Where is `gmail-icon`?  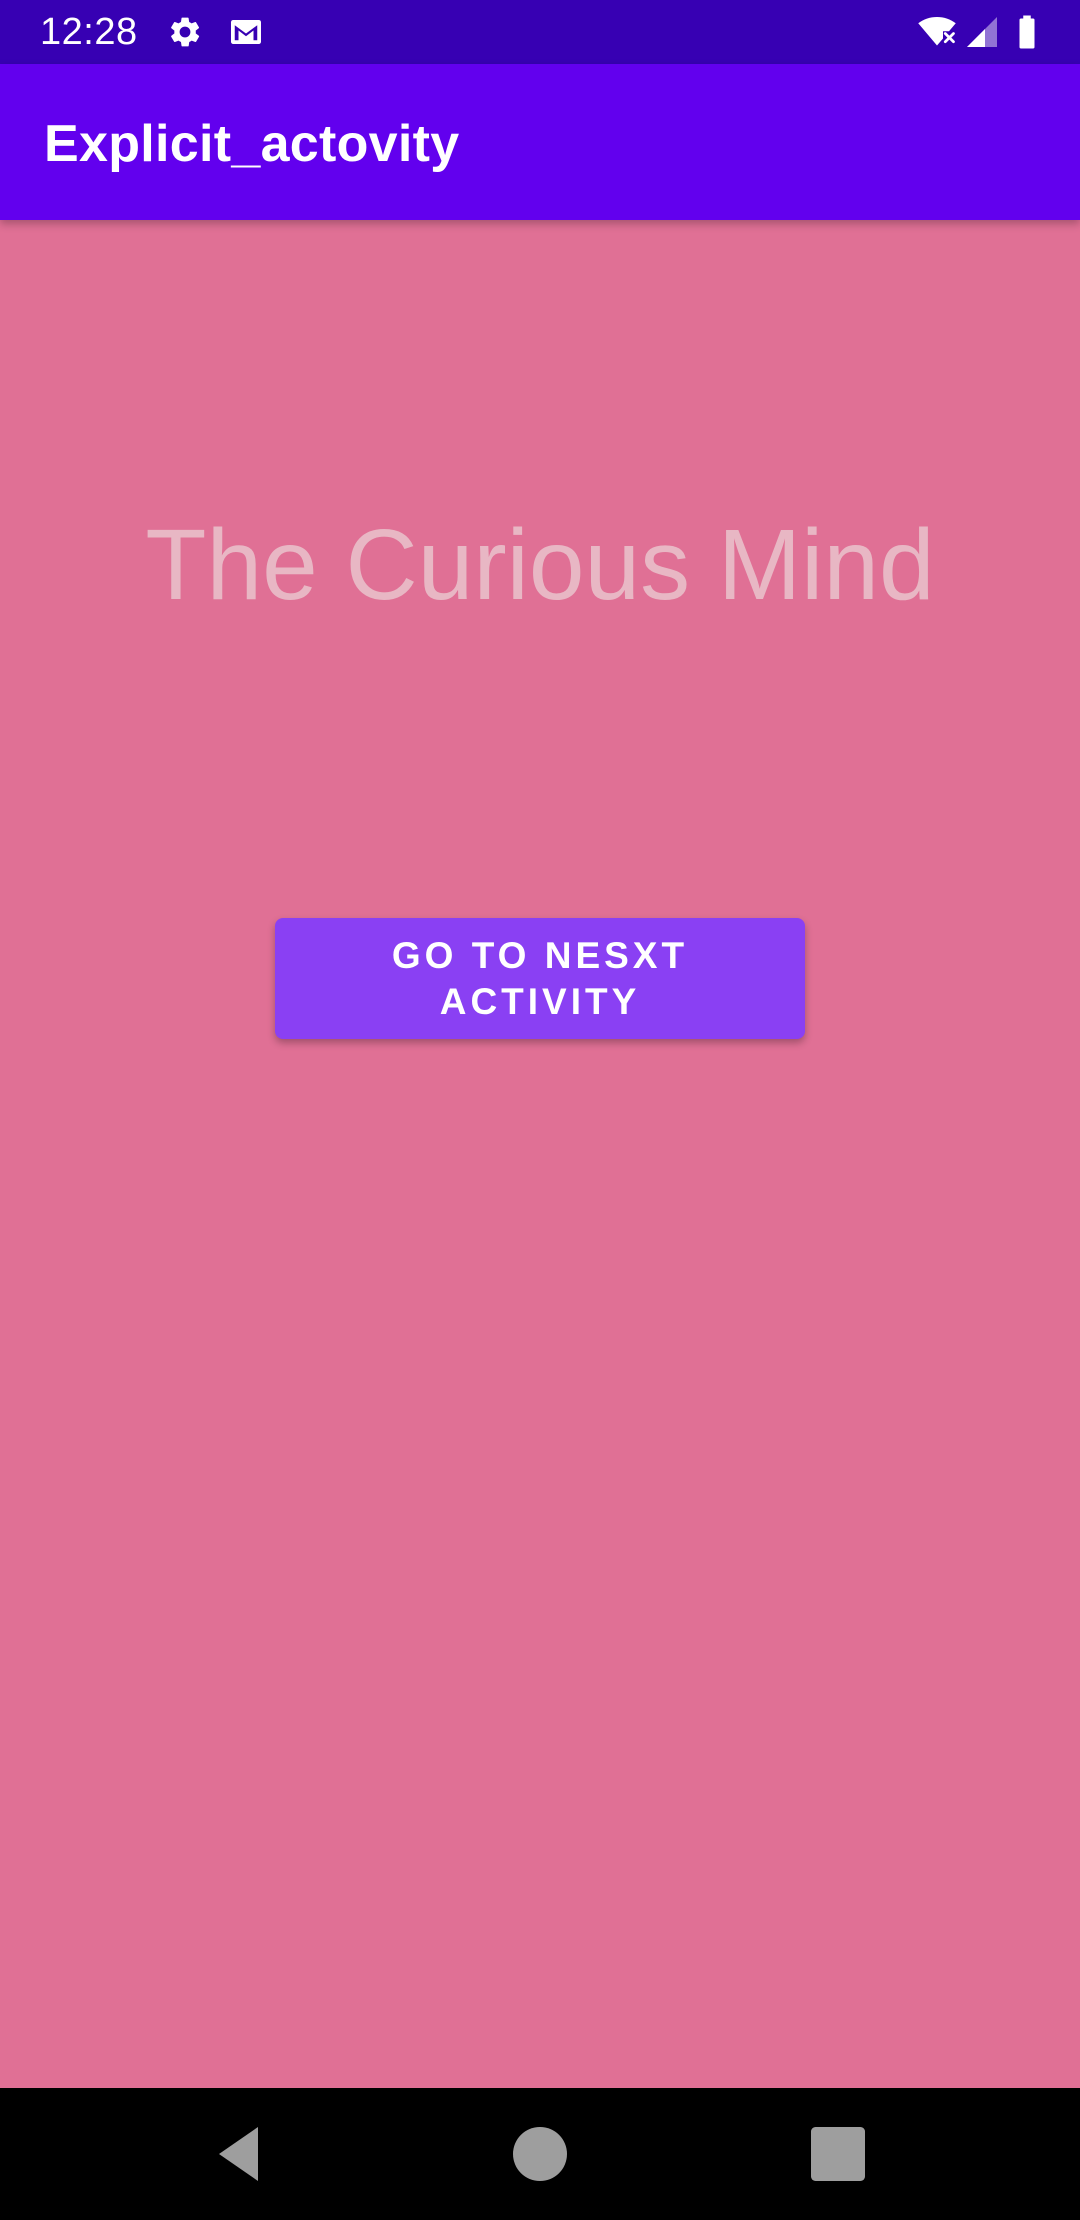 gmail-icon is located at coordinates (246, 32).